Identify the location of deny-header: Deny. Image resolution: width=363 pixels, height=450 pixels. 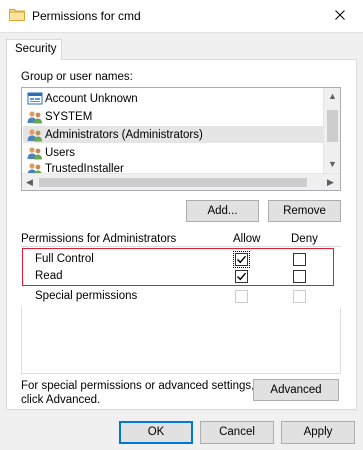
(304, 239).